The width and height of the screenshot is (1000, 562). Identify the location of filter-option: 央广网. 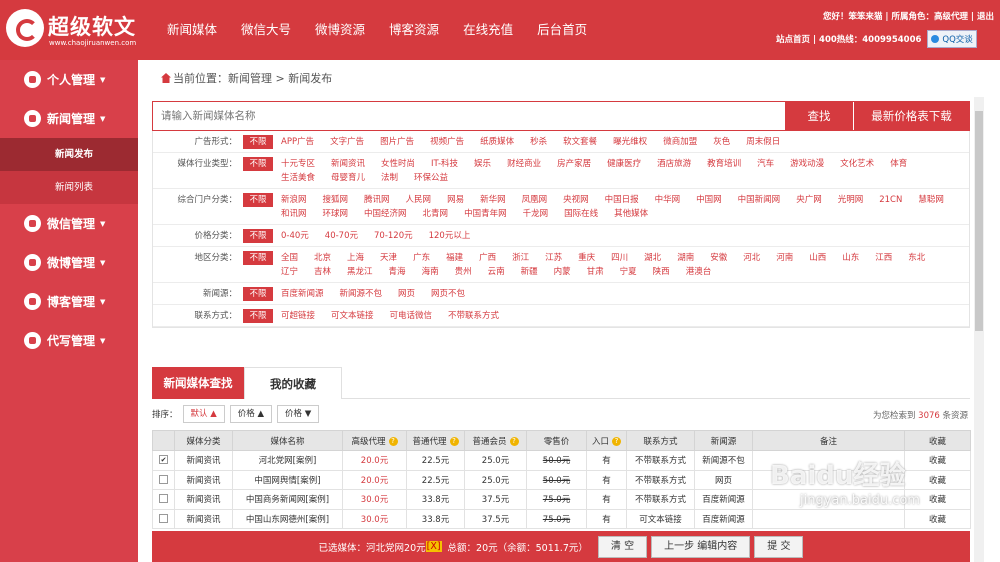
(809, 200).